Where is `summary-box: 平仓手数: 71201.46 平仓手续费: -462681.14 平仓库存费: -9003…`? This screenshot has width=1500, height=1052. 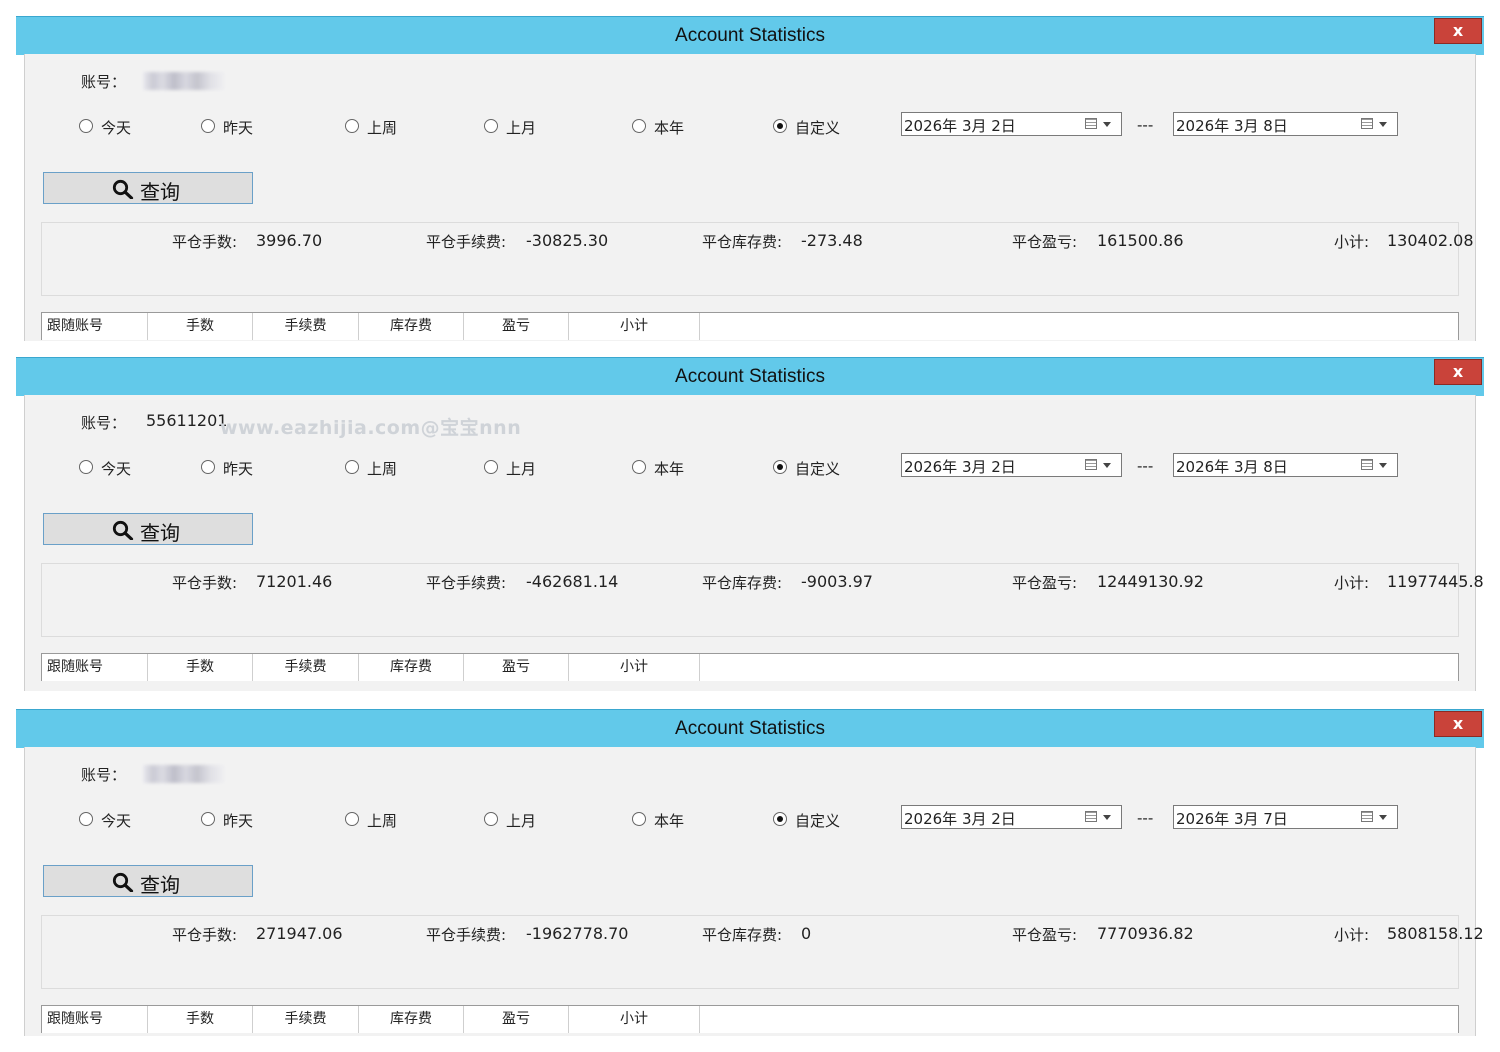
summary-box: 平仓手数: 71201.46 平仓手续费: -462681.14 平仓库存费: -9003… is located at coordinates (762, 600).